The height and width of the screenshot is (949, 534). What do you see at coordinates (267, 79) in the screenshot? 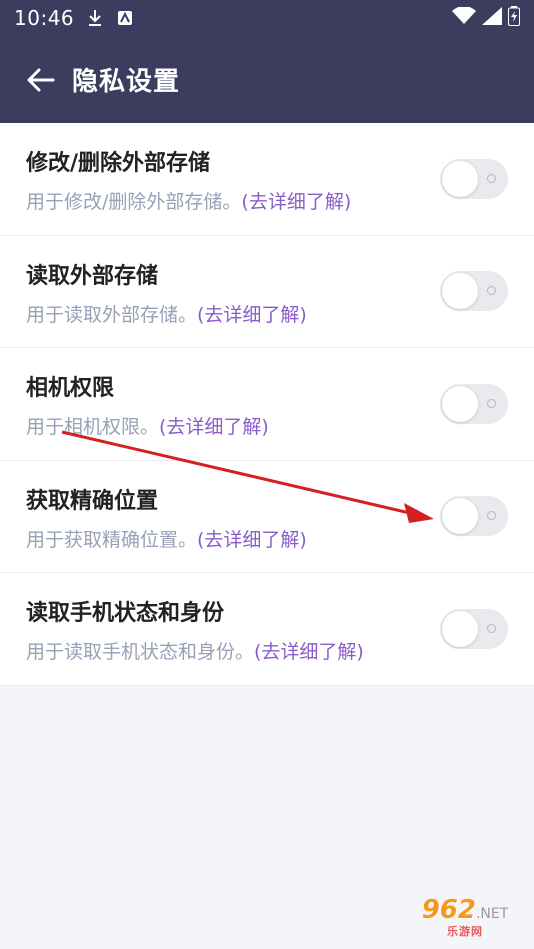
I see `app-bar: 隐私设置` at bounding box center [267, 79].